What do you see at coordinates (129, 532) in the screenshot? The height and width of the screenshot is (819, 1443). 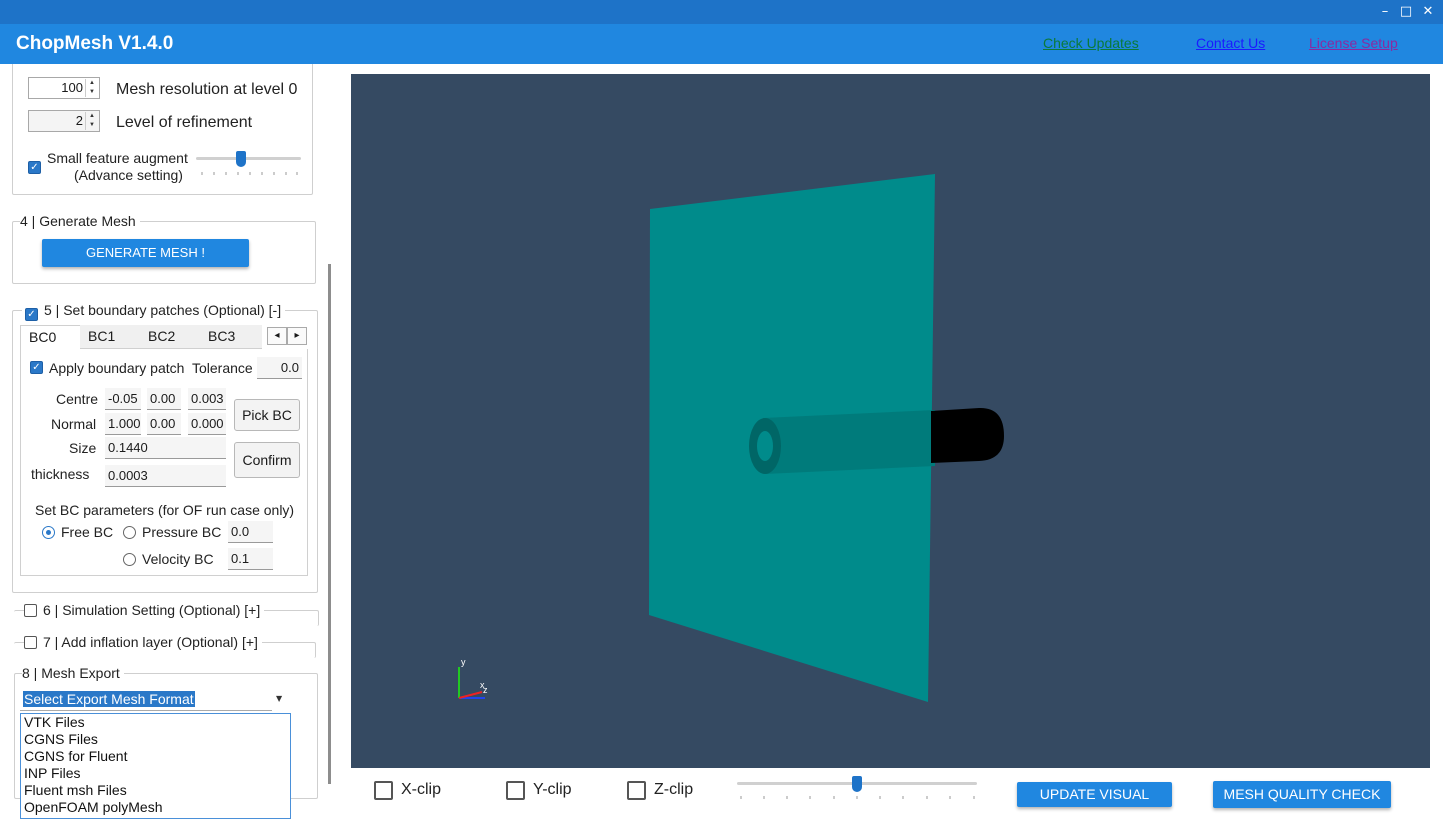 I see `pressure-bc-radio` at bounding box center [129, 532].